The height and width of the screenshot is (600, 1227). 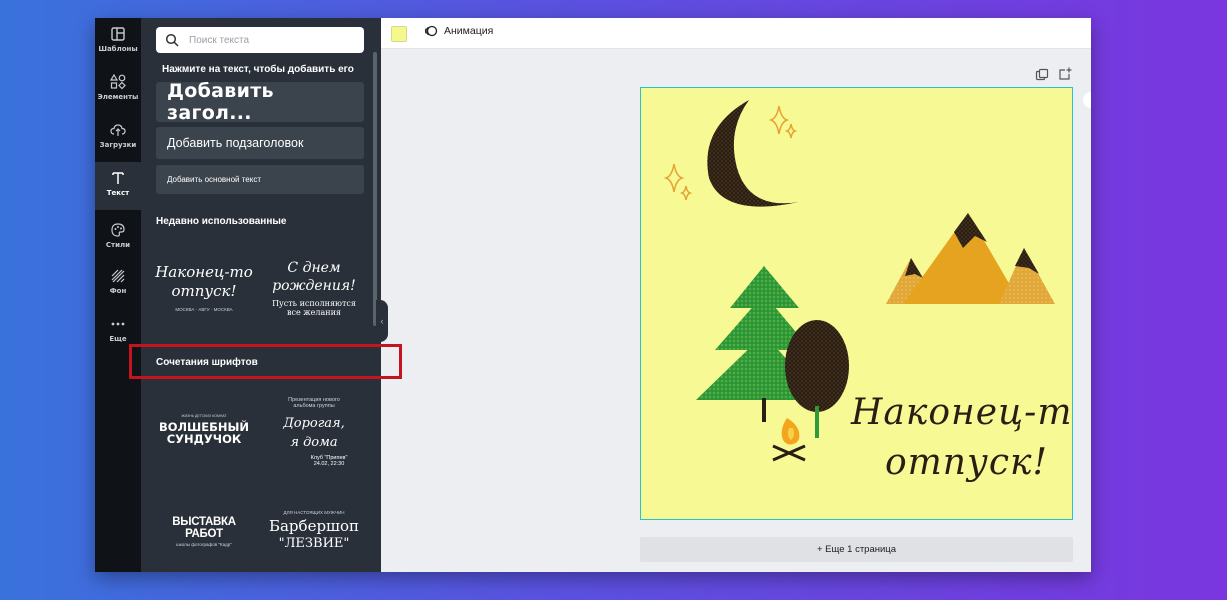 I want to click on font-combo-3: ВЫСТАВКА РАБОТ школы фотографов "Кадр", so click(x=204, y=529).